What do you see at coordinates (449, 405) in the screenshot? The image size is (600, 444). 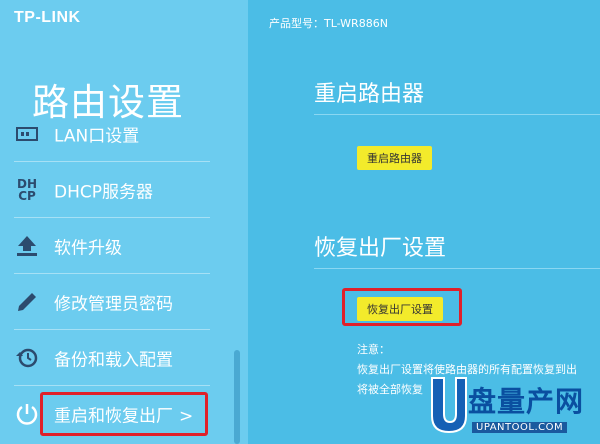 I see `watermark-u-logo` at bounding box center [449, 405].